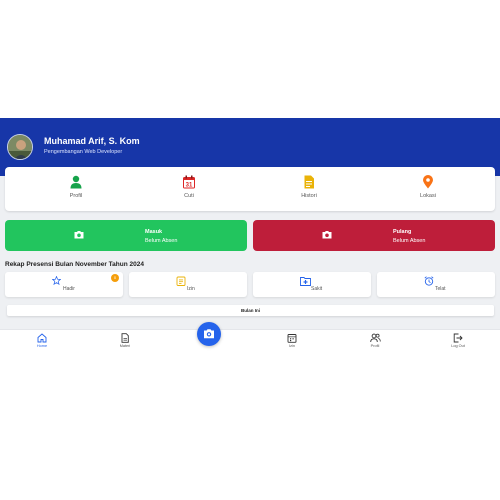  I want to click on stat-label: Sakit, so click(317, 289).